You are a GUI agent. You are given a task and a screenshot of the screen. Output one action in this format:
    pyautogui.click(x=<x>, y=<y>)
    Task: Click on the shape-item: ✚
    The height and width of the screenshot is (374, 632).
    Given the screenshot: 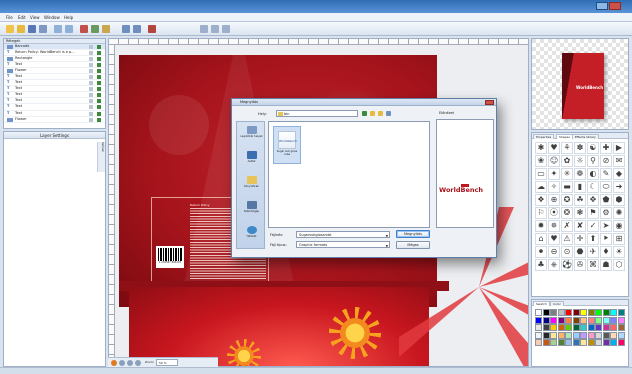 What is the action you would take?
    pyautogui.click(x=606, y=148)
    